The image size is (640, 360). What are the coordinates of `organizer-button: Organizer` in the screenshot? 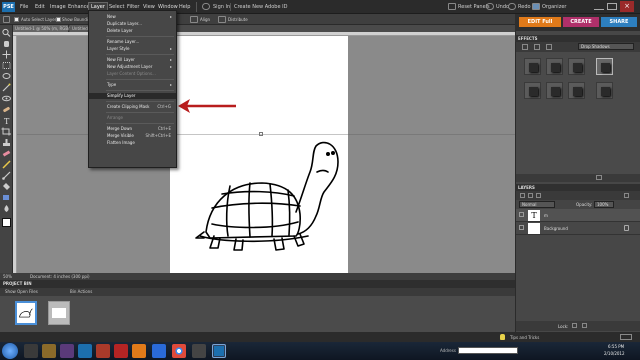 It's located at (554, 7).